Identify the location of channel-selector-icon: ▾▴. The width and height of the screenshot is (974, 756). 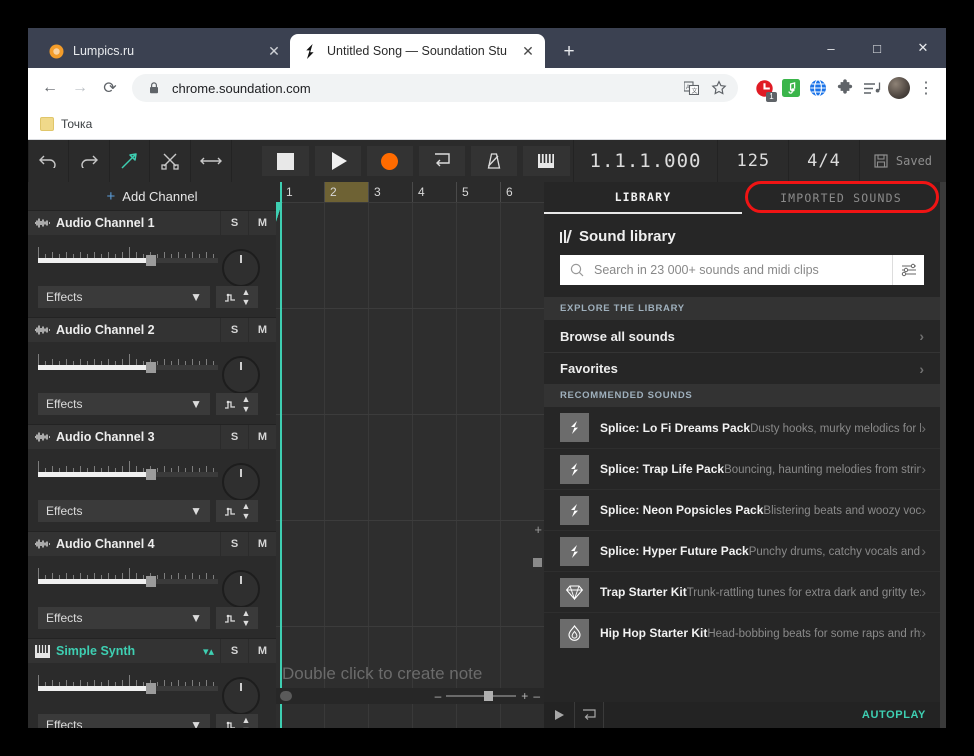
(211, 651).